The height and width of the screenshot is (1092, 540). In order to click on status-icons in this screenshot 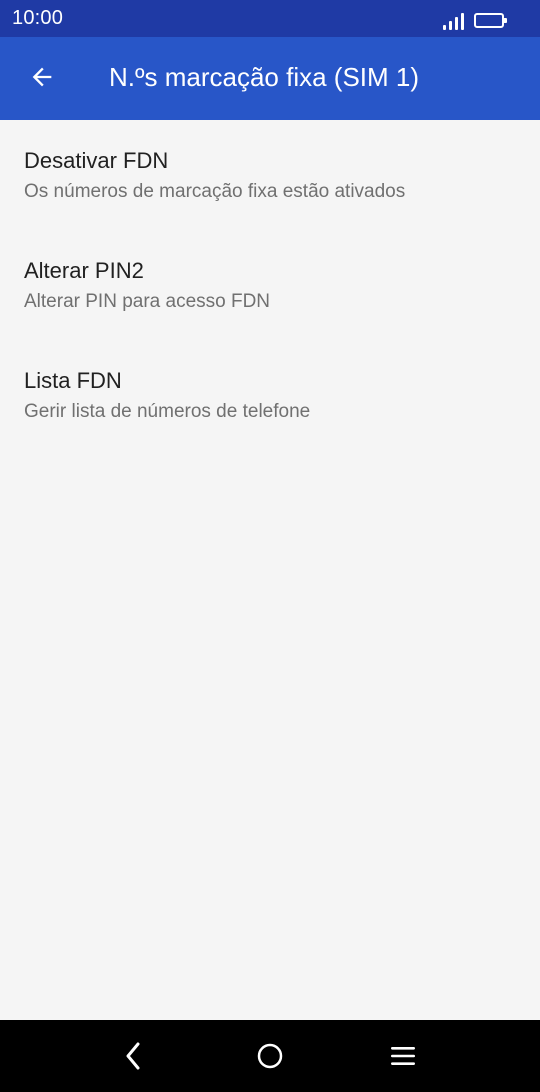, I will do `click(475, 19)`.